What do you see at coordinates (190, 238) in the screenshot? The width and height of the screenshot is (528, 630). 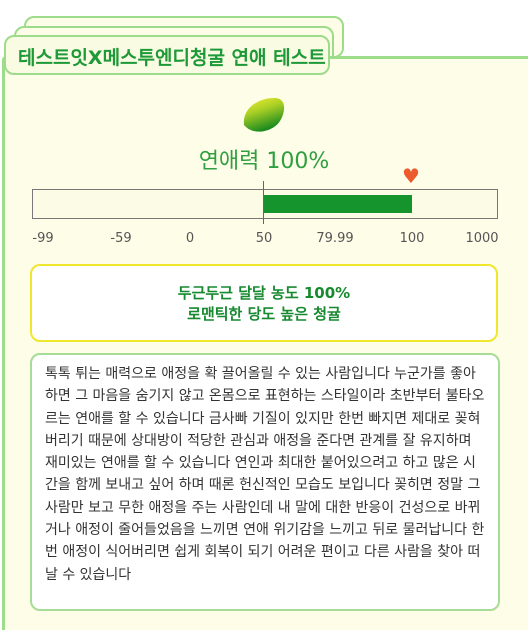 I see `gauge-tick-label: 0` at bounding box center [190, 238].